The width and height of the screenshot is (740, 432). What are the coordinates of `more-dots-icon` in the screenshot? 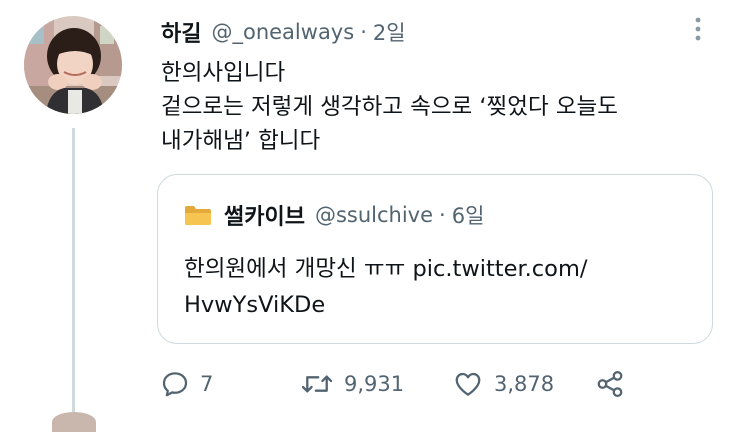 It's located at (698, 29).